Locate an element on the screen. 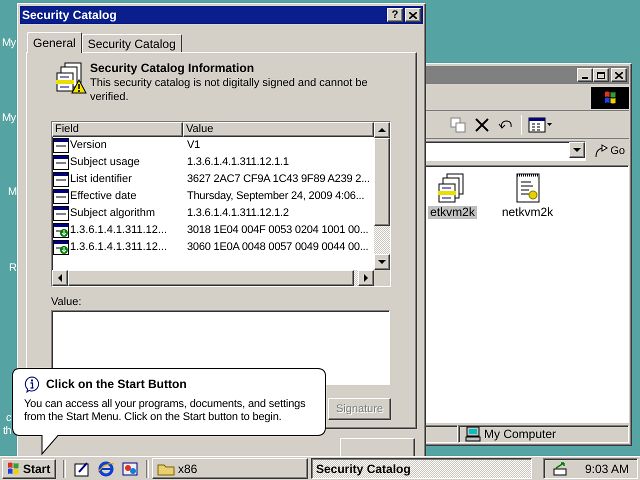  value-cell-text: V1 is located at coordinates (193, 146).